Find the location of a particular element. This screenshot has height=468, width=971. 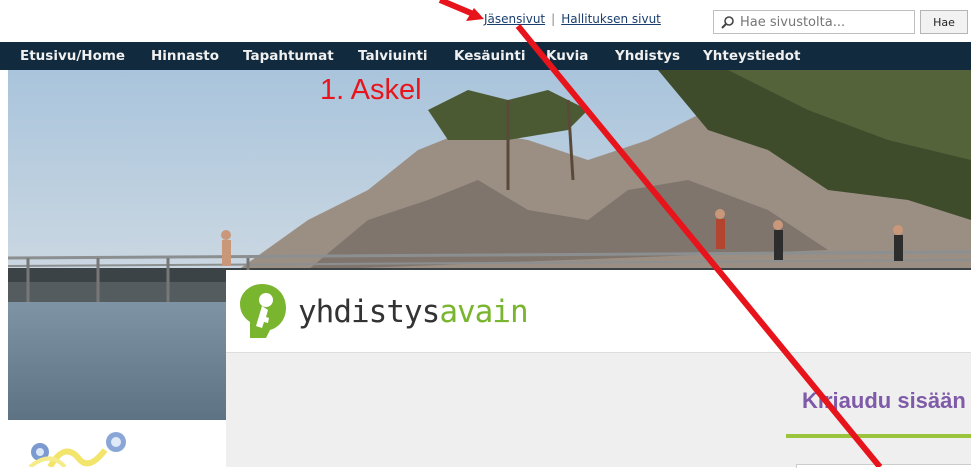

brand-logo: yhdistysavain is located at coordinates (413, 312).